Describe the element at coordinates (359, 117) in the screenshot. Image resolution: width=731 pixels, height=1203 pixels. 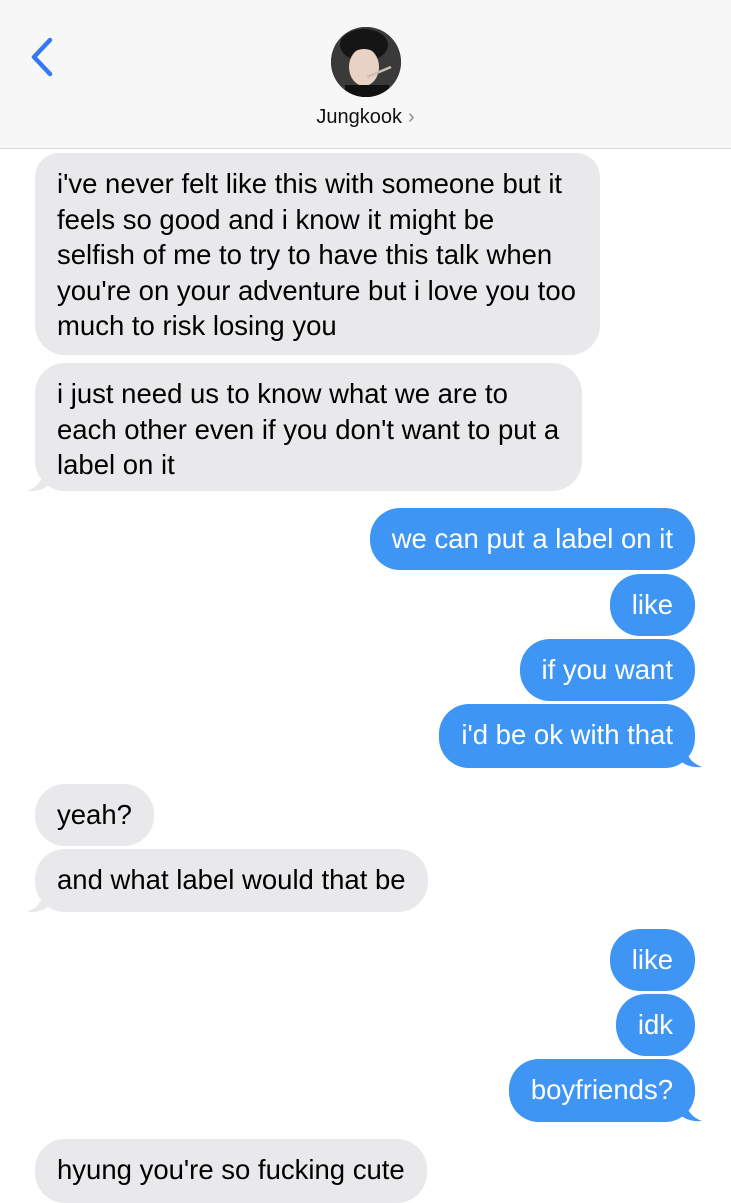
I see `contact-name-label: Jungkook` at that location.